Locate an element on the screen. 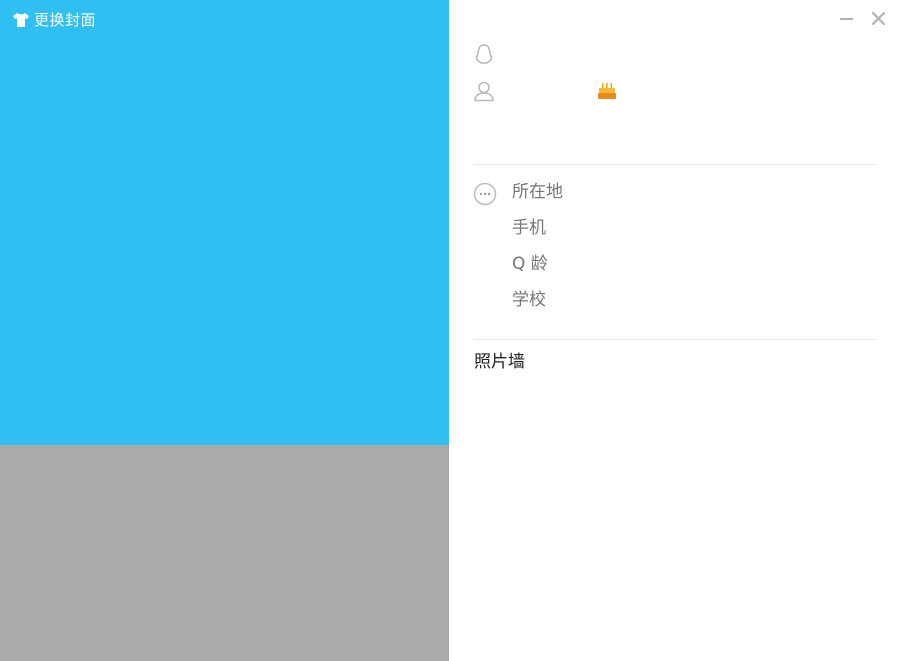 The width and height of the screenshot is (898, 661). shirt-icon is located at coordinates (21, 20).